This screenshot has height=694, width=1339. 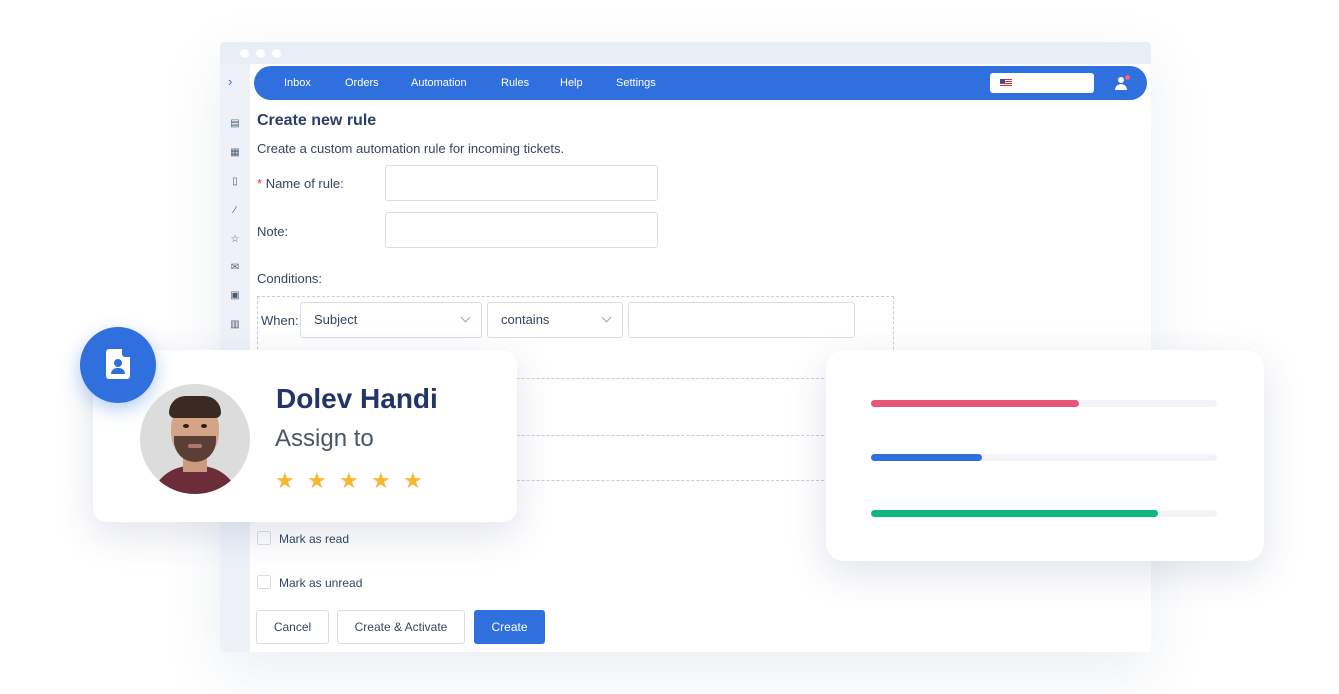 I want to click on document-icon: ▯, so click(x=235, y=182).